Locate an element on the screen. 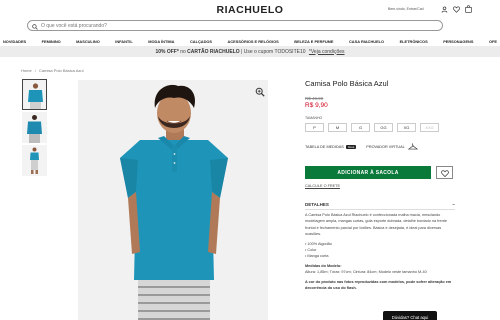  add-to-bag-button: ADICIONAR À SACOLA is located at coordinates (368, 172).